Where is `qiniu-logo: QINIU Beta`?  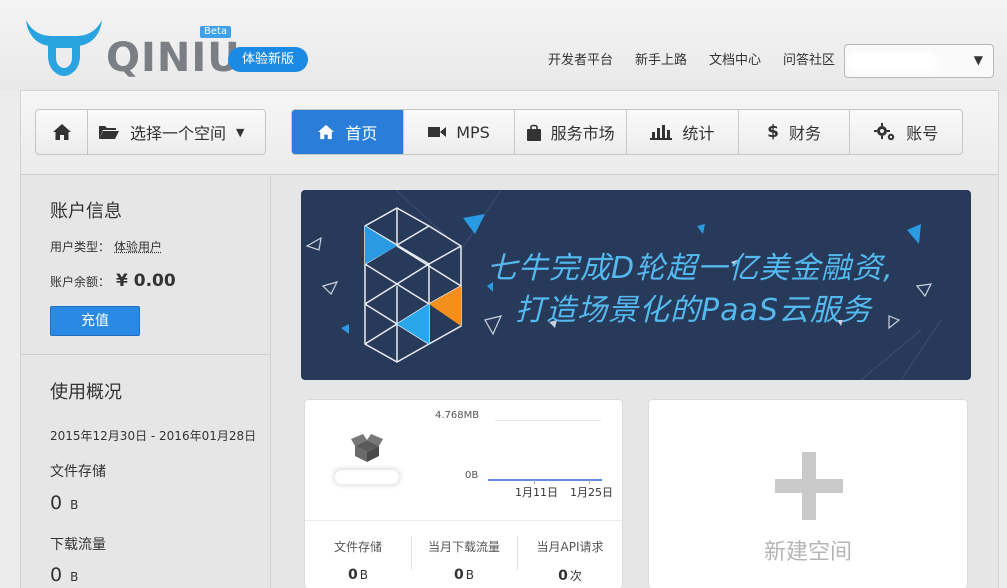
qiniu-logo: QINIU Beta is located at coordinates (122, 48).